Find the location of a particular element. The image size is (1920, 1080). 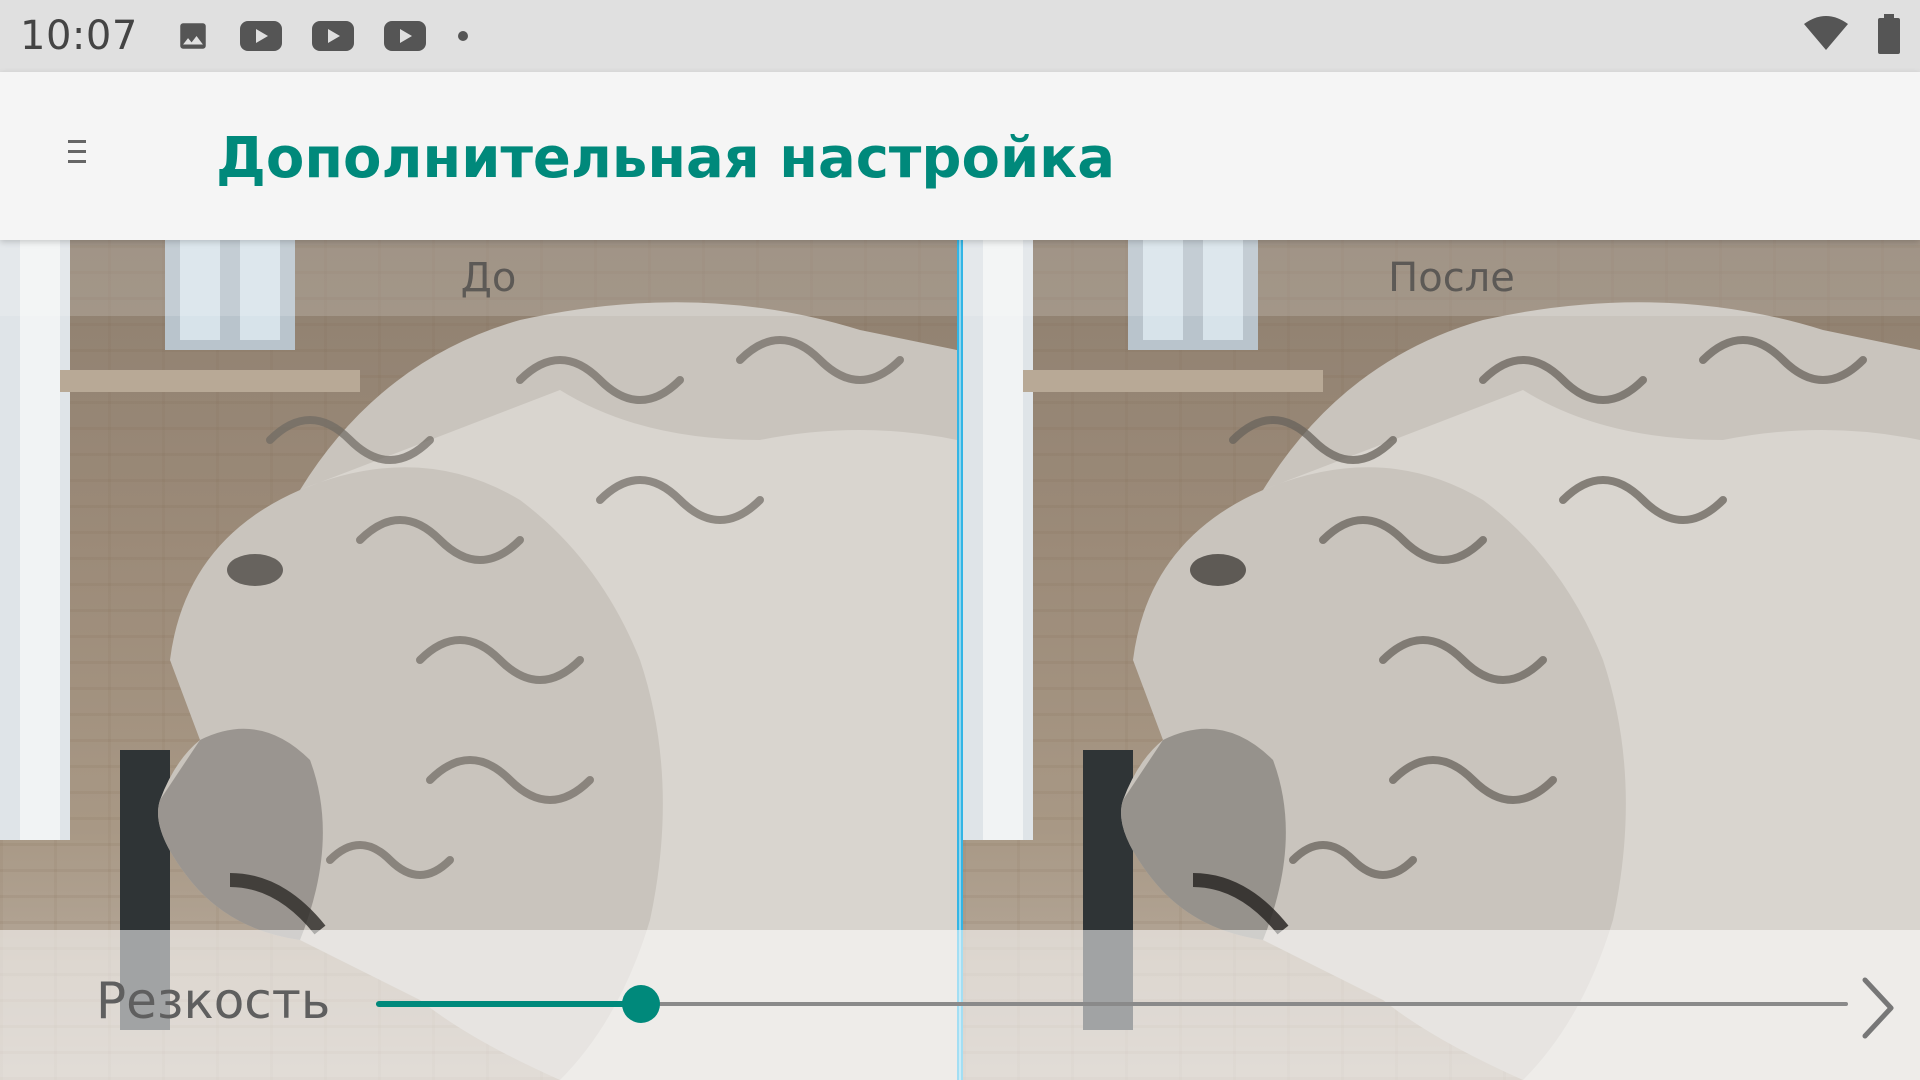

menu-button is located at coordinates (78, 154).